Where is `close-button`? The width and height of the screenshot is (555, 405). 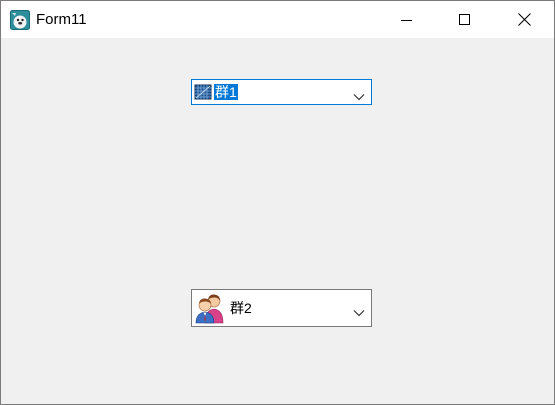 close-button is located at coordinates (524, 19).